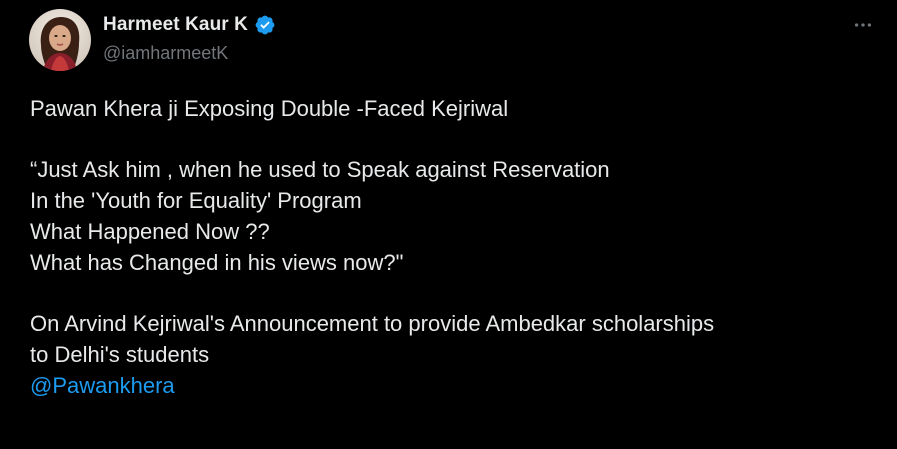 The width and height of the screenshot is (897, 449). What do you see at coordinates (102, 385) in the screenshot?
I see `mention-link: @Pawankhera` at bounding box center [102, 385].